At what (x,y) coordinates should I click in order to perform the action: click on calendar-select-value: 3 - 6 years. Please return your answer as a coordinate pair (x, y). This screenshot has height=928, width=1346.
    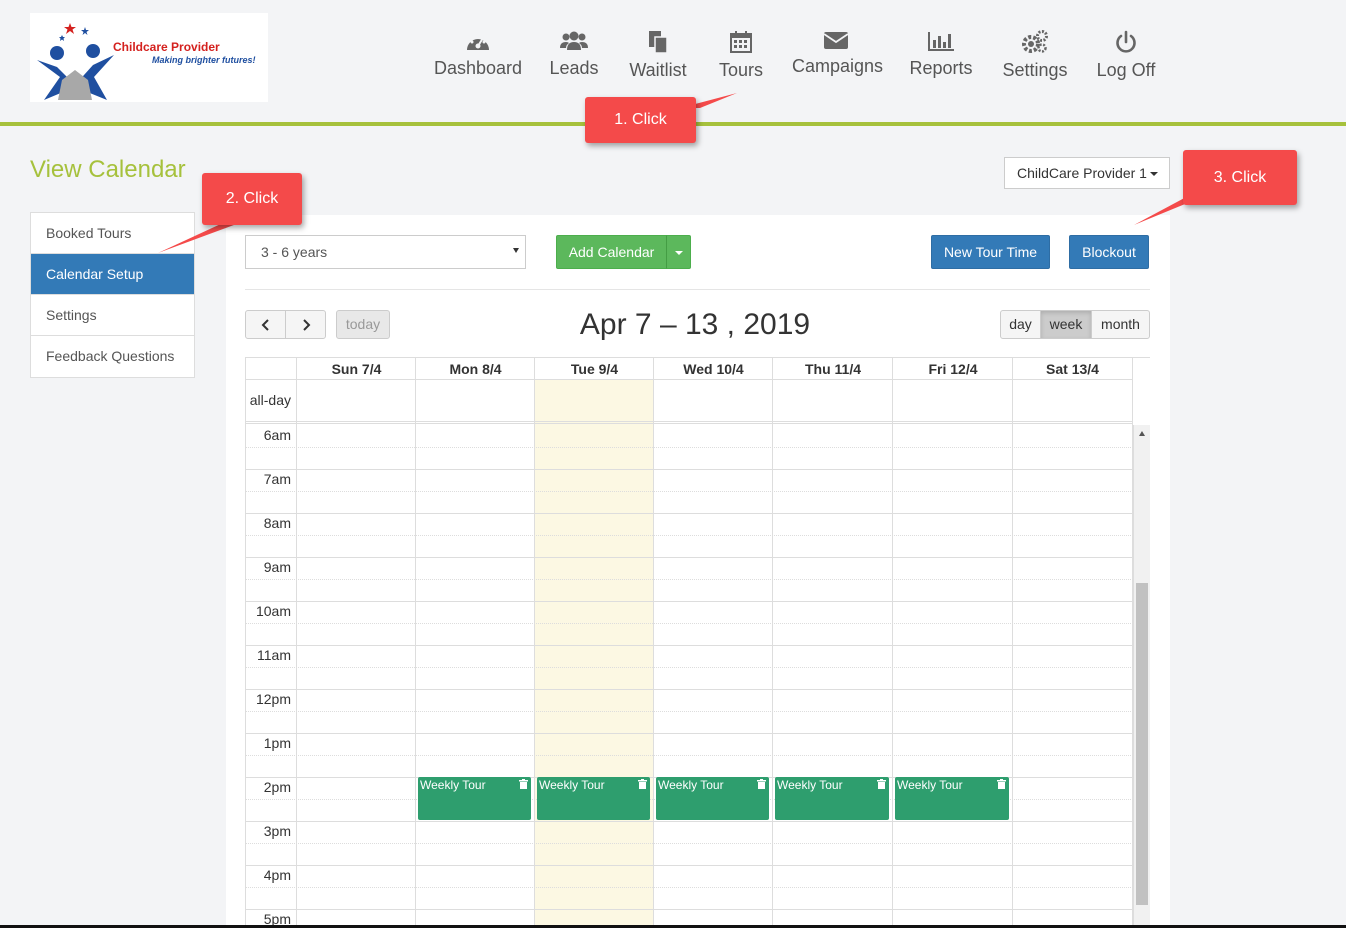
    Looking at the image, I should click on (294, 252).